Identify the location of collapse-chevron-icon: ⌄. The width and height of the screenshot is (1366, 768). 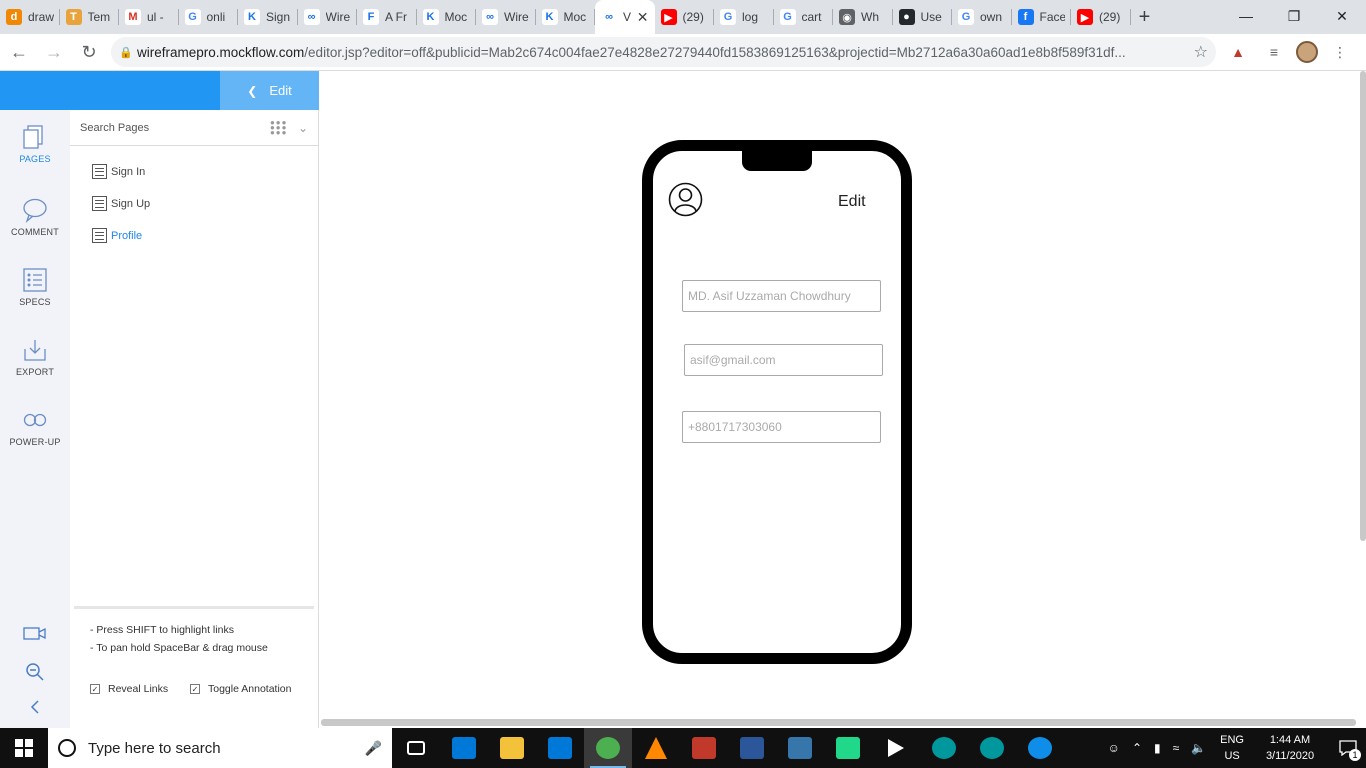
(303, 128).